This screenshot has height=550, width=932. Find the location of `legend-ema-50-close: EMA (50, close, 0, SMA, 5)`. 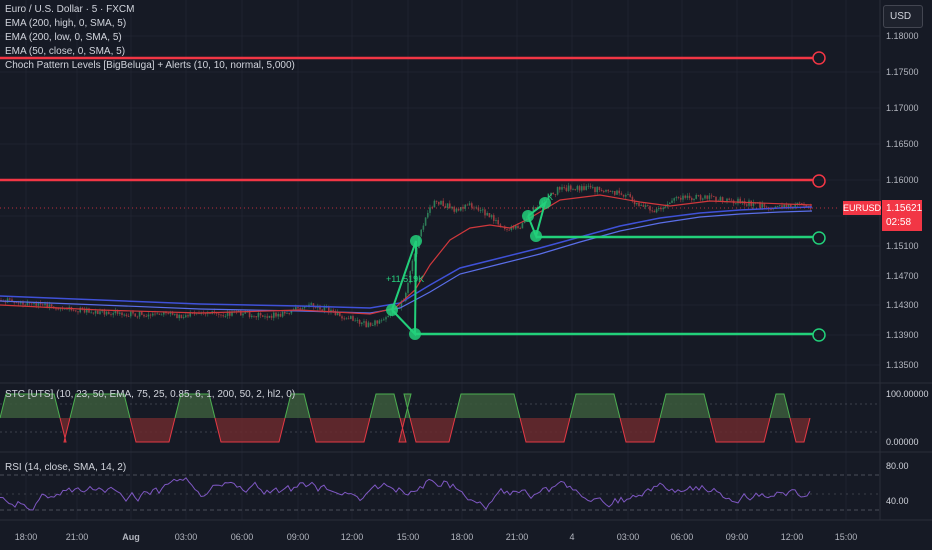

legend-ema-50-close: EMA (50, close, 0, SMA, 5) is located at coordinates (65, 51).